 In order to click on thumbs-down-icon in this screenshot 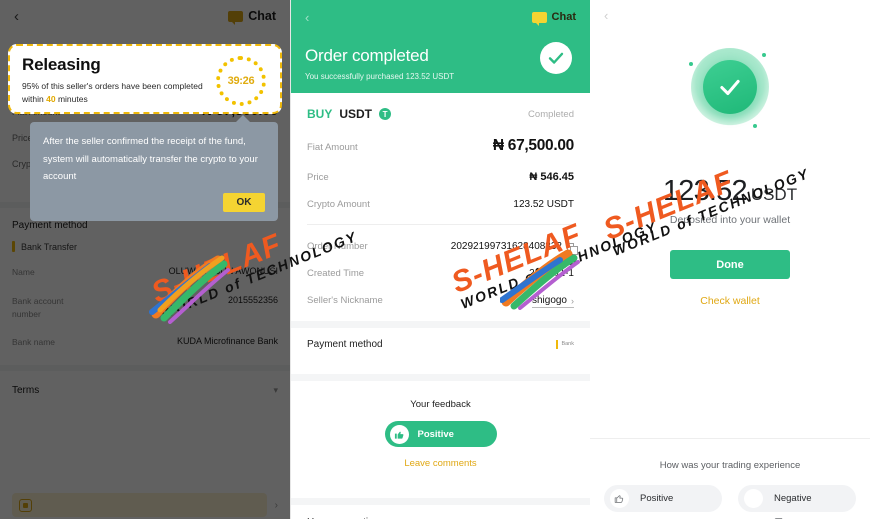, I will do `click(763, 504)`.